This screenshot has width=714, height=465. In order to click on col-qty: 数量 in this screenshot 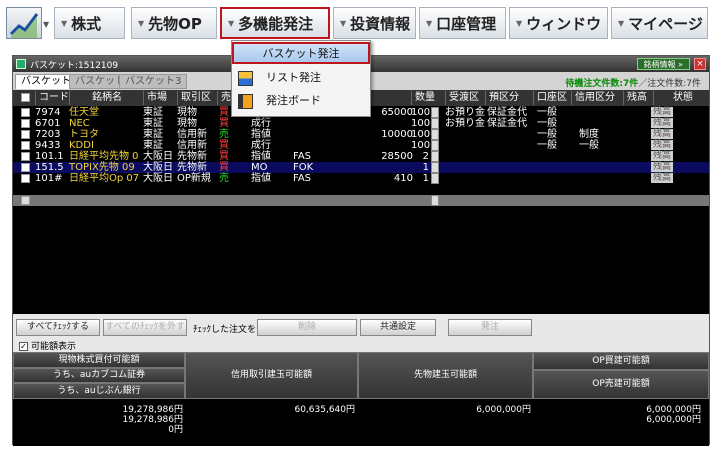, I will do `click(423, 98)`.